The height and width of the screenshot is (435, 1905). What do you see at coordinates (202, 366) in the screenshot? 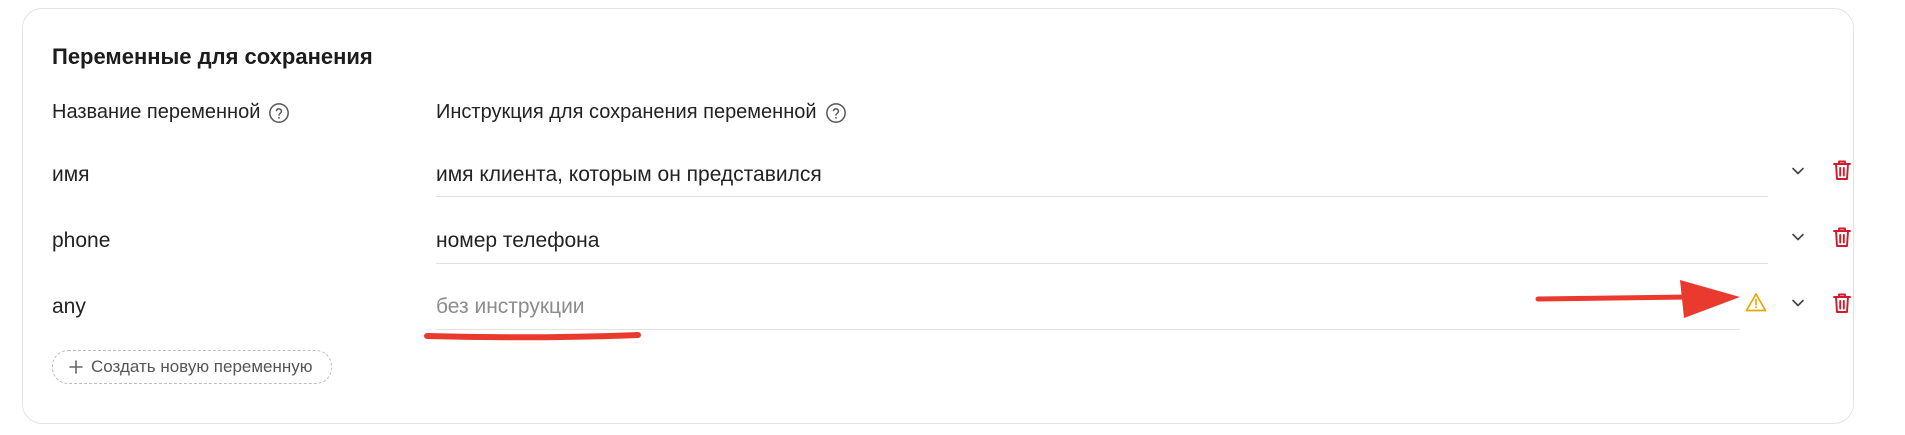
I see `create-variable-label: Создать новую переменную` at bounding box center [202, 366].